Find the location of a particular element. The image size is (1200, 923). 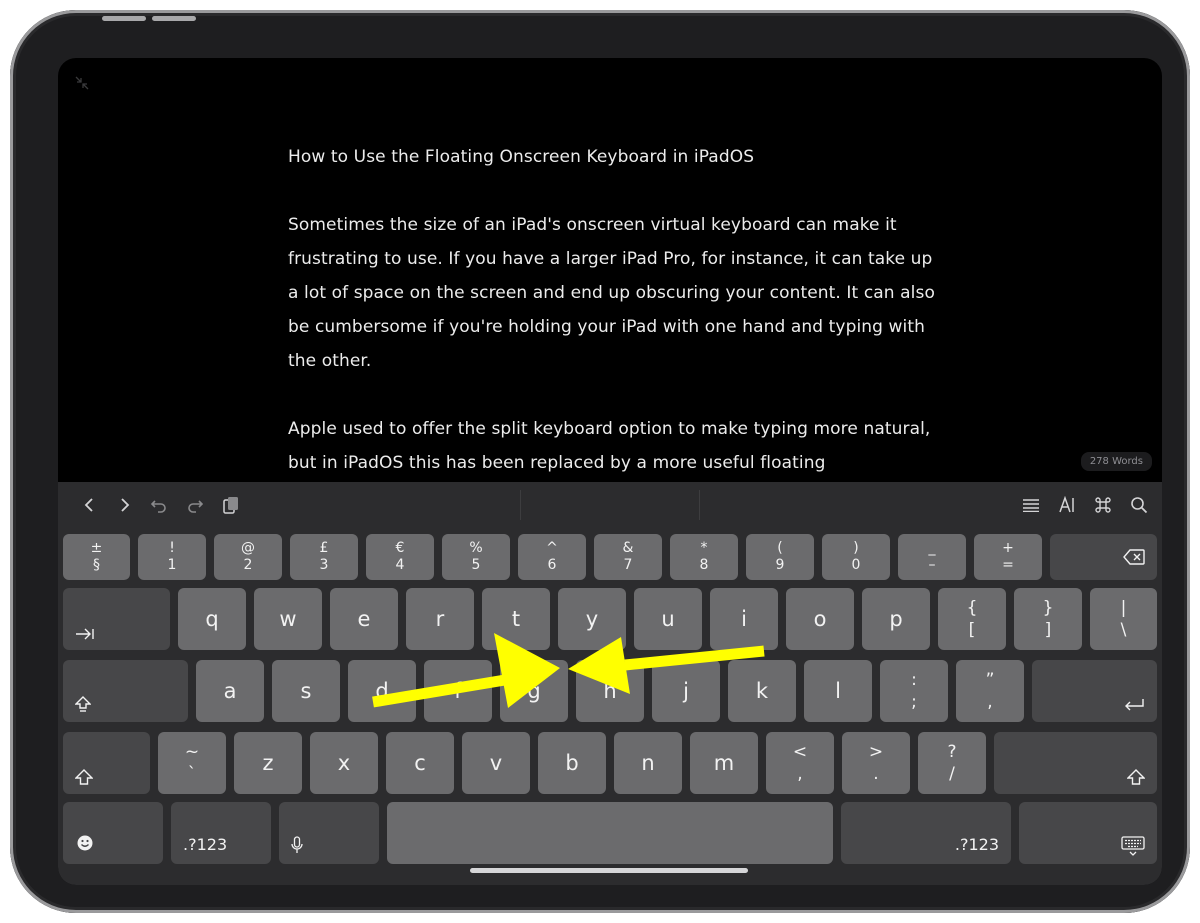

key-5: % 5 is located at coordinates (476, 557).